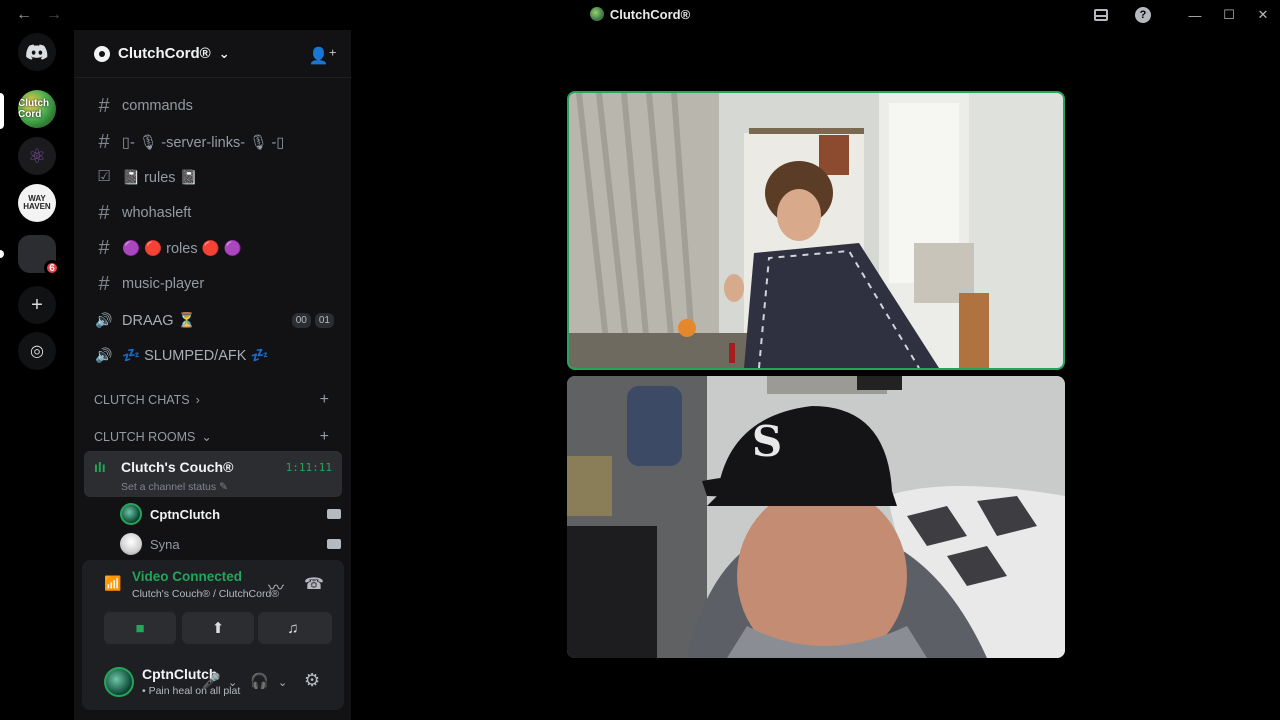 The height and width of the screenshot is (720, 1280). What do you see at coordinates (213, 177) in the screenshot?
I see `channel-rules: ☑ 📓 rules 📓` at bounding box center [213, 177].